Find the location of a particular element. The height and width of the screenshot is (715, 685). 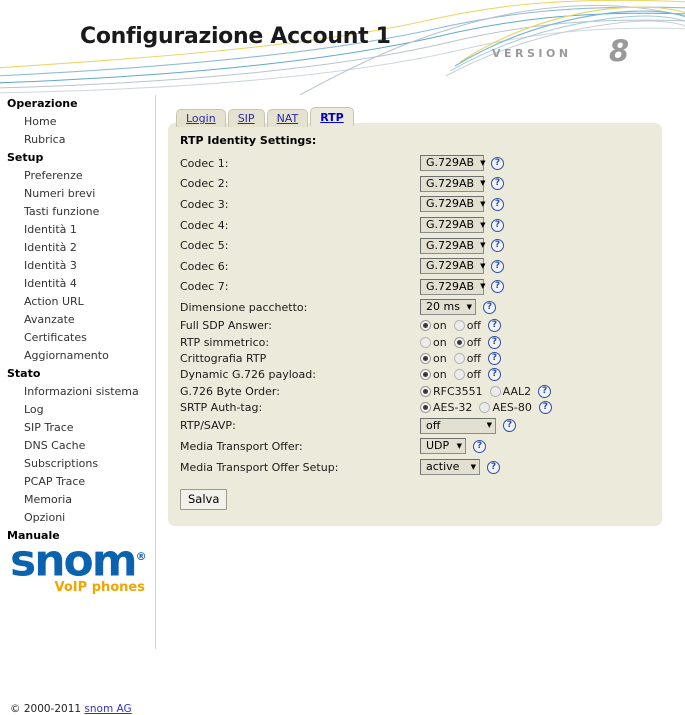

codec-2-select: G.729AB ▼ is located at coordinates (453, 183).